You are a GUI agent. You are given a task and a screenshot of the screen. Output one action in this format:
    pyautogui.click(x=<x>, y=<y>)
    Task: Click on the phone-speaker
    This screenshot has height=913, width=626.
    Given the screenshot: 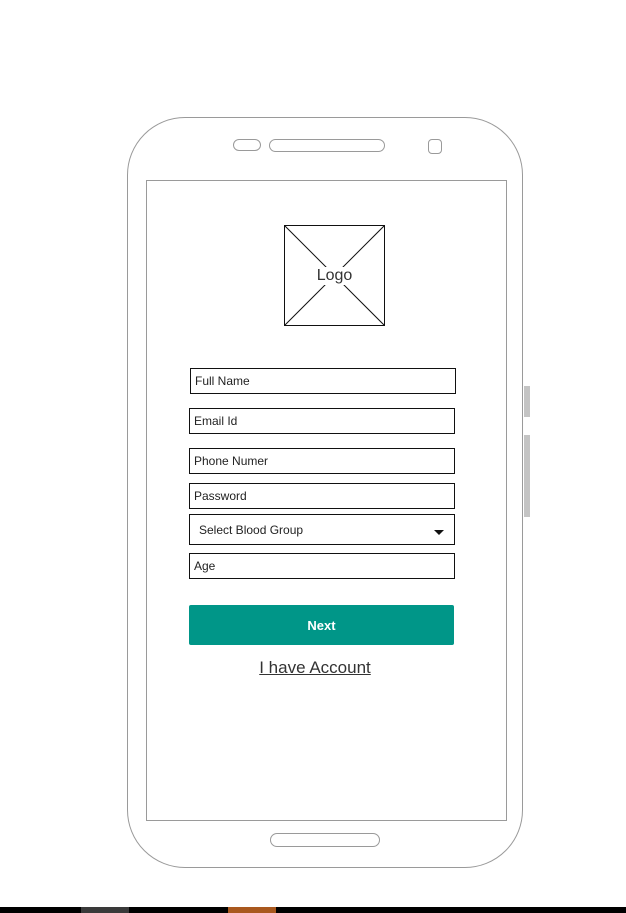 What is the action you would take?
    pyautogui.click(x=327, y=145)
    